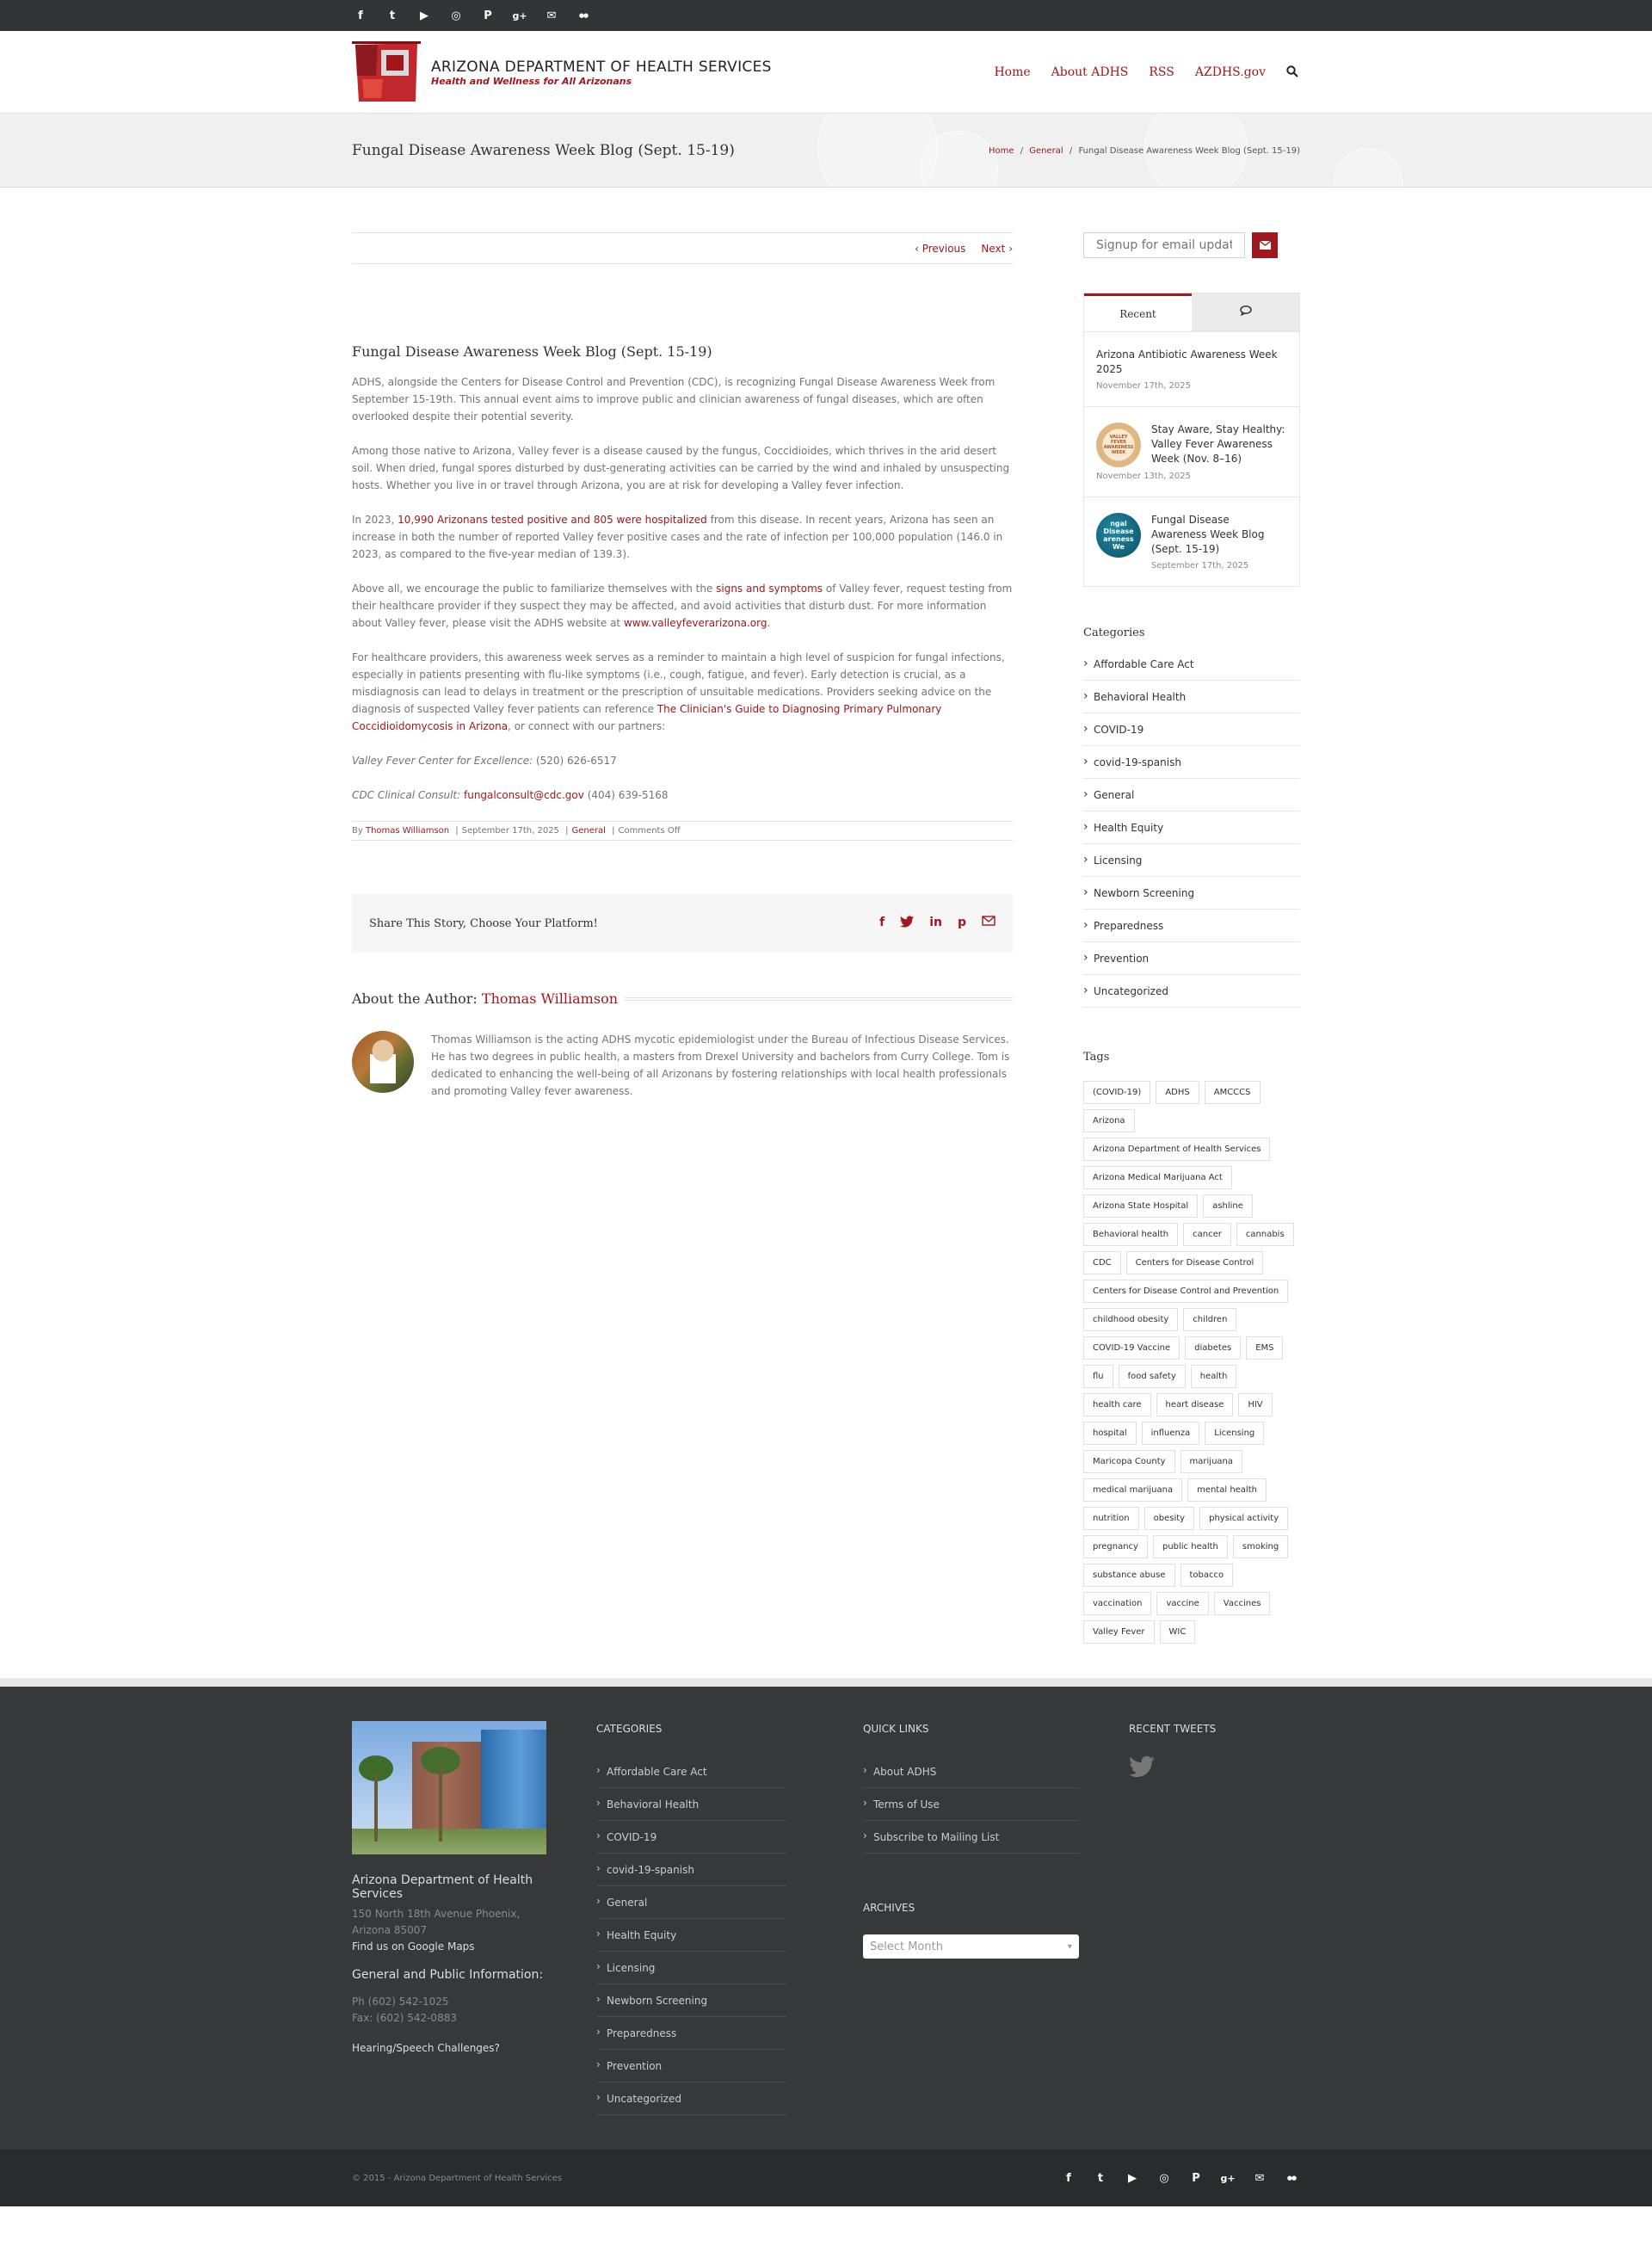  What do you see at coordinates (1110, 1433) in the screenshot?
I see `tag-link: hospital` at bounding box center [1110, 1433].